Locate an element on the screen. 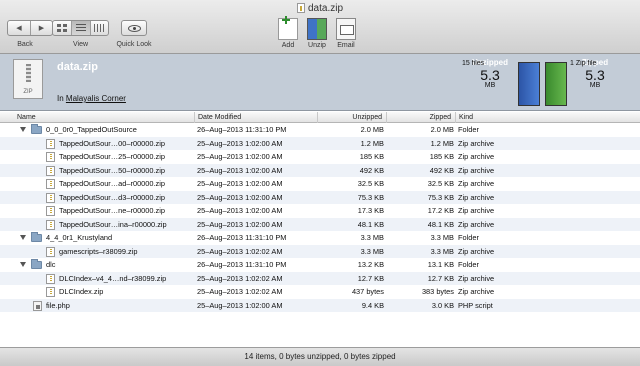 This screenshot has height=366, width=640. column-header-kind: Kind is located at coordinates (547, 117).